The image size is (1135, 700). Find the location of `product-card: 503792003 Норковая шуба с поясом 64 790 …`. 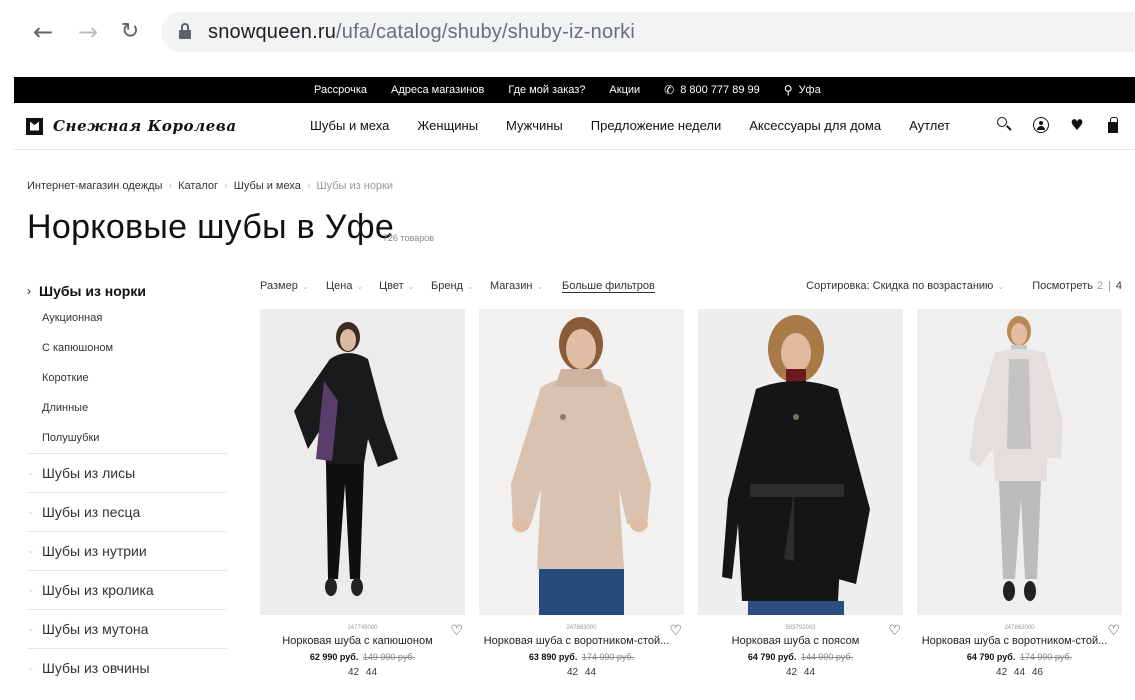

product-card: 503792003 Норковая шуба с поясом 64 790 … is located at coordinates (800, 493).